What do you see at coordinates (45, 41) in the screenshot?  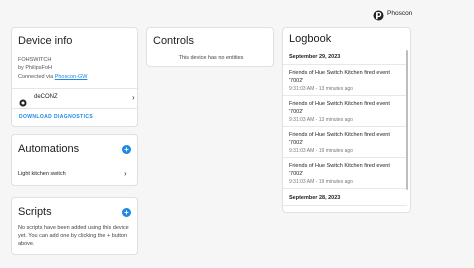 I see `device-info-title: Device info` at bounding box center [45, 41].